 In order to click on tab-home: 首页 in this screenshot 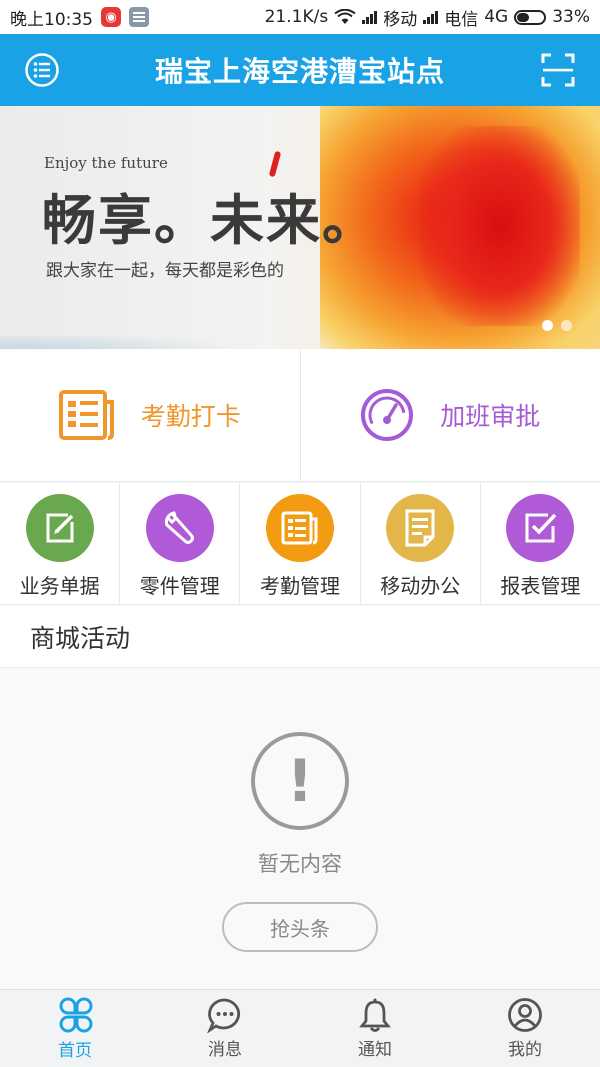, I will do `click(75, 1028)`.